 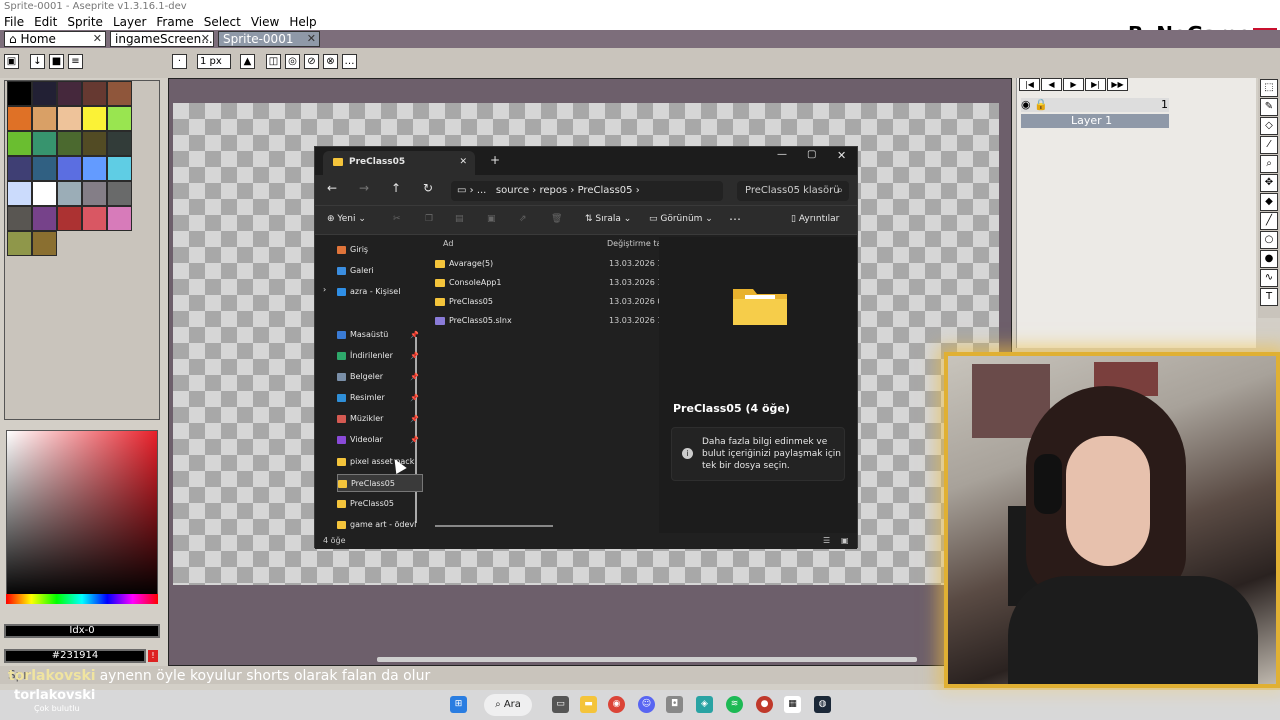 I want to click on first-frame-icon: |◀, so click(x=1029, y=84).